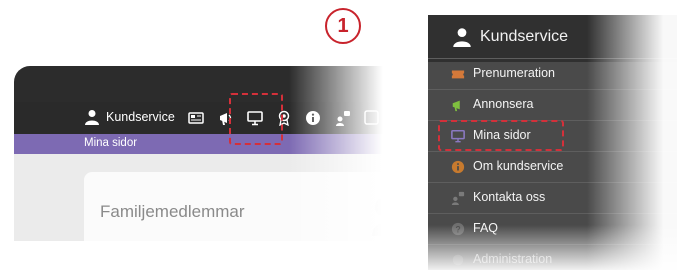 The width and height of the screenshot is (677, 270). I want to click on question-icon: ?, so click(458, 229).